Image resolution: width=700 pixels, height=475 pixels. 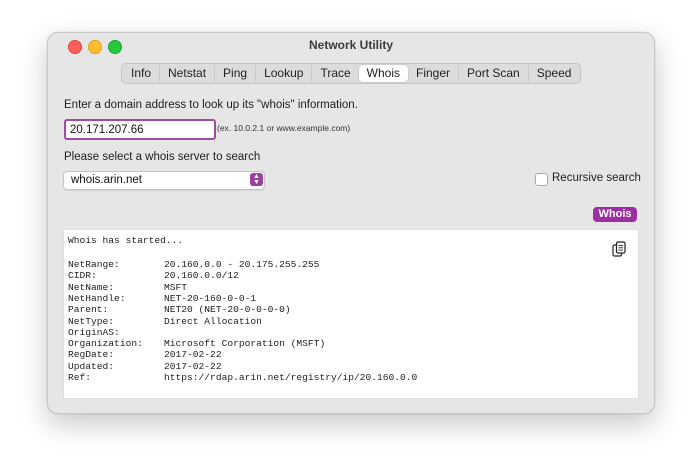 What do you see at coordinates (283, 73) in the screenshot?
I see `tab-lookup: Lookup` at bounding box center [283, 73].